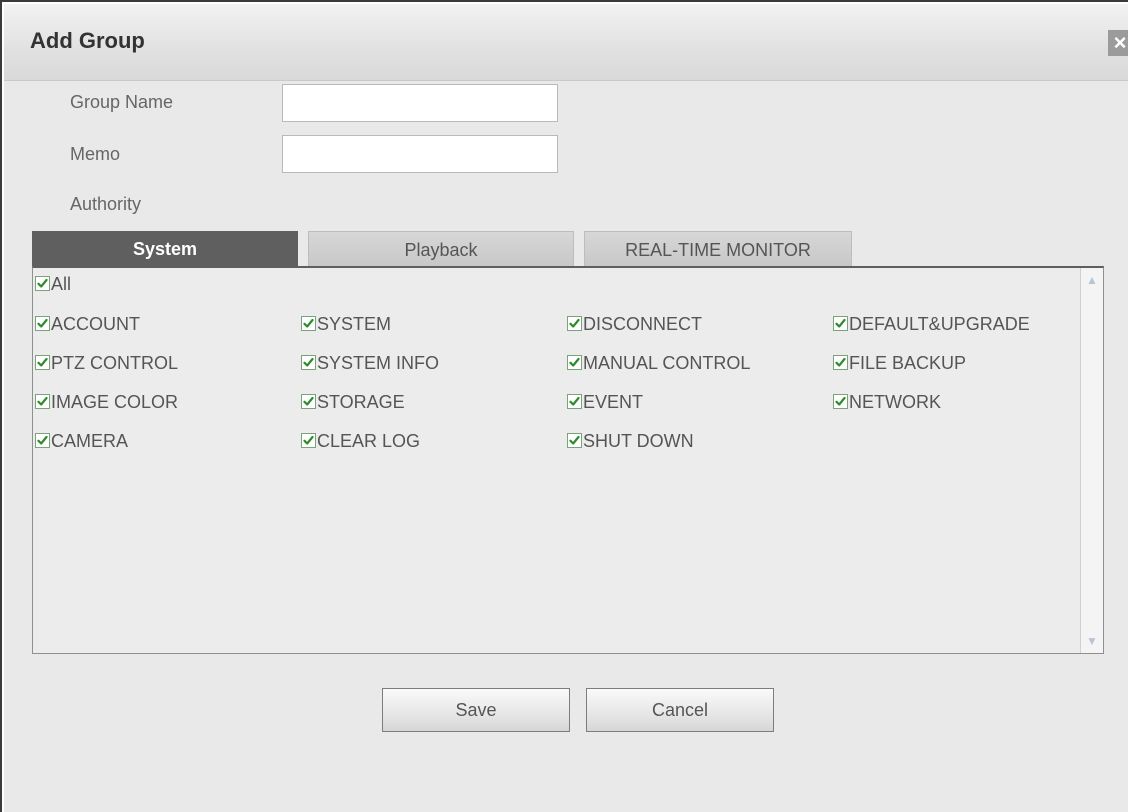  I want to click on checkbox-system-info: SYSTEM INFO, so click(370, 363).